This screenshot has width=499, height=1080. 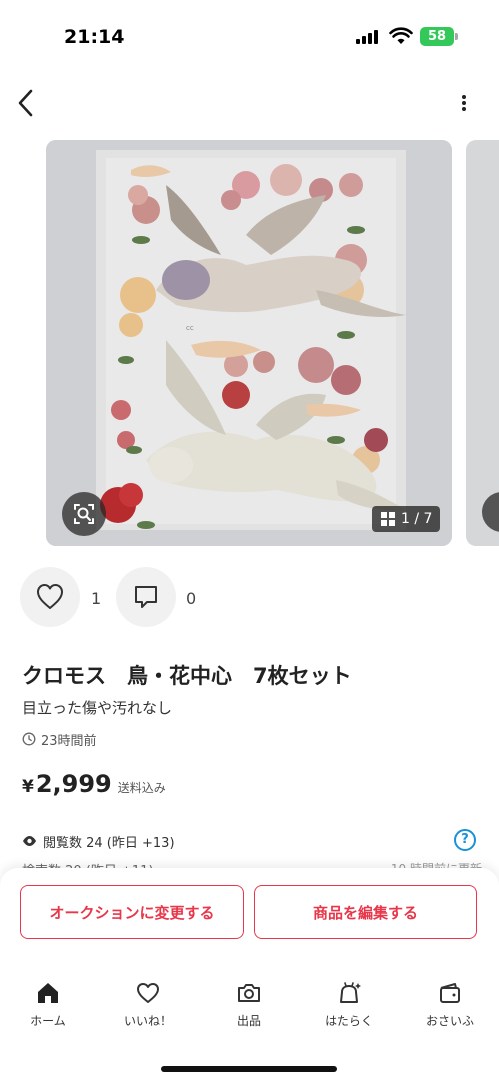 I want to click on like-button, so click(x=50, y=597).